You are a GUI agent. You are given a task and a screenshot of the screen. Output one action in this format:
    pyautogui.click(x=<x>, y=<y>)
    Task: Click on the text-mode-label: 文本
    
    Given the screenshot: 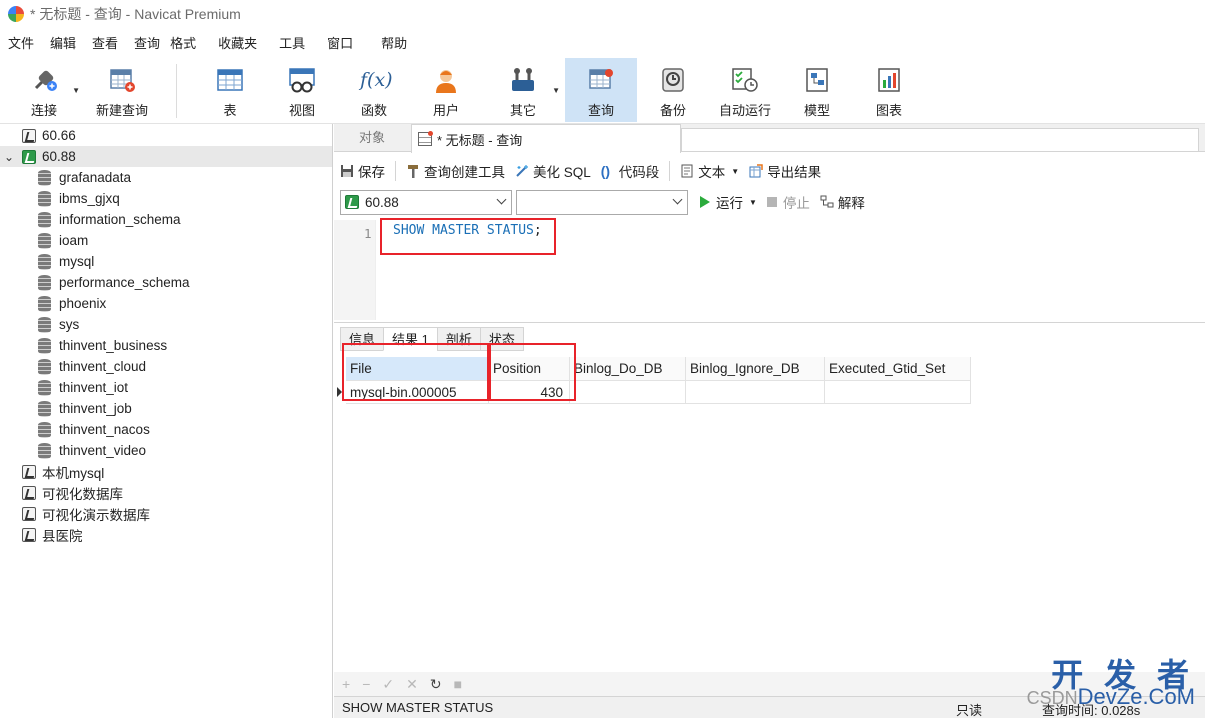 What is the action you would take?
    pyautogui.click(x=712, y=172)
    